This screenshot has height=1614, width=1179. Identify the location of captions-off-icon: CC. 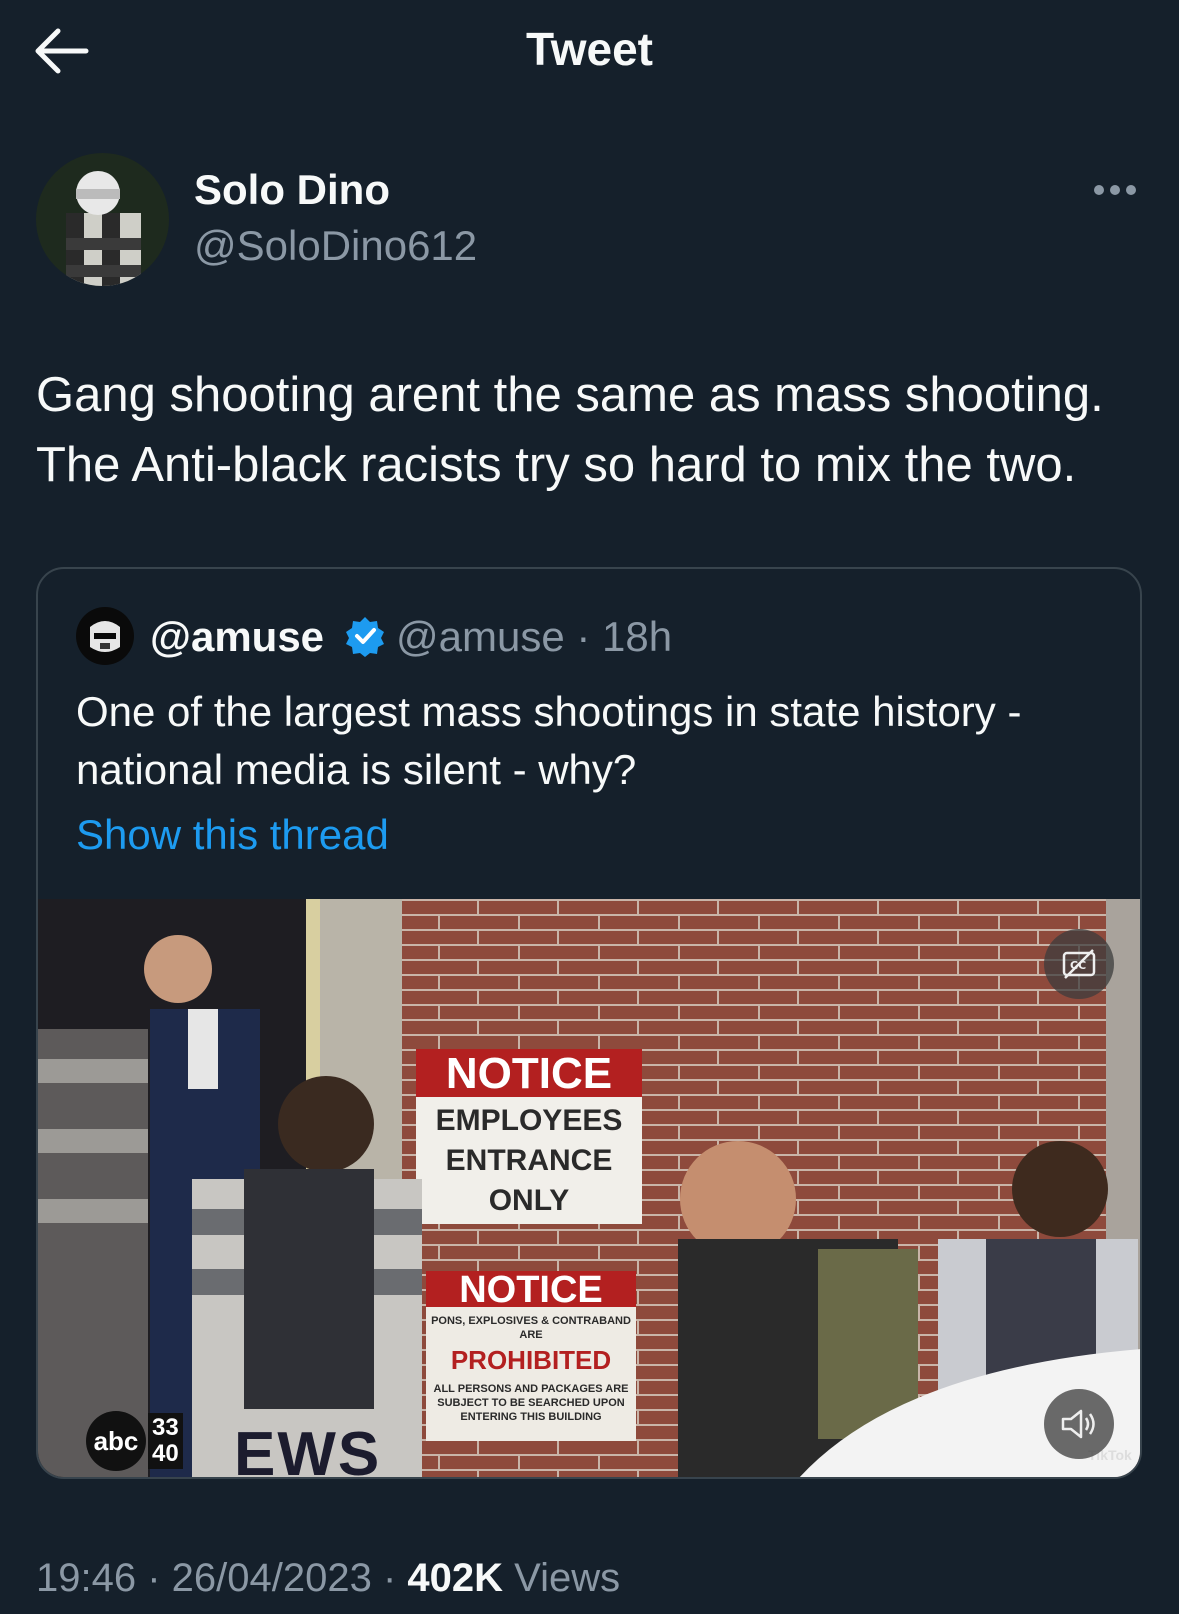
(1079, 964).